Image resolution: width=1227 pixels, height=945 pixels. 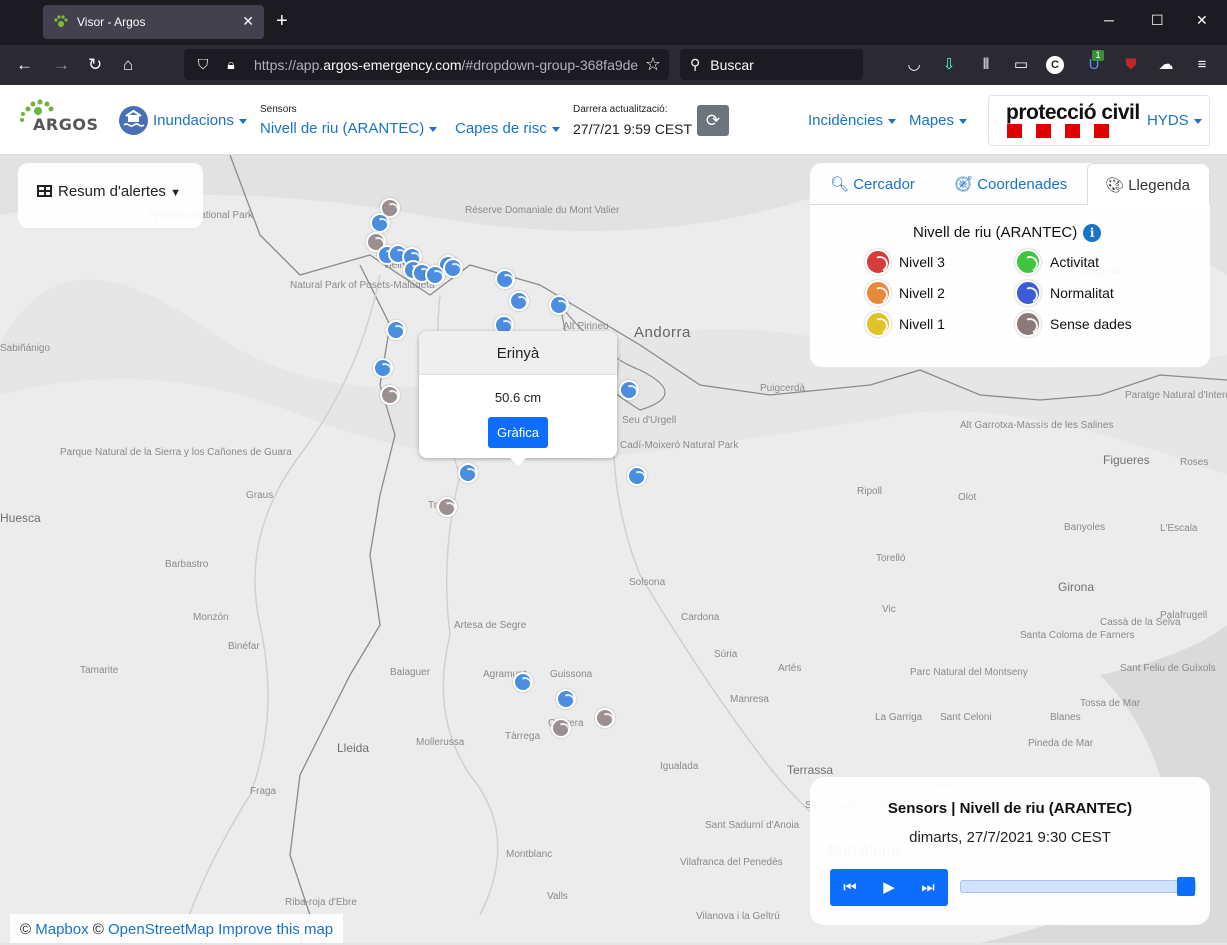 I want to click on tab-coordenades: 🧭︎ Coordenades, so click(x=1010, y=184).